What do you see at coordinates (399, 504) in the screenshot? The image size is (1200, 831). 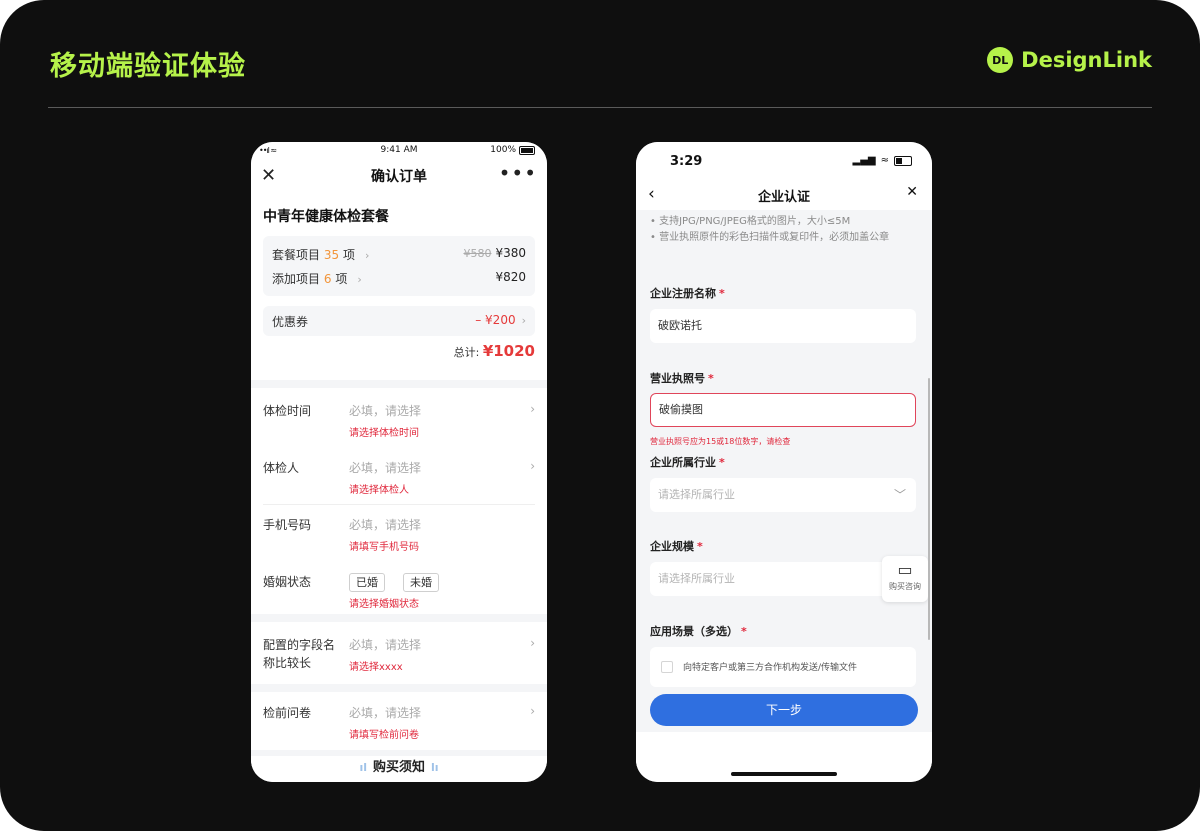 I see `row-divider` at bounding box center [399, 504].